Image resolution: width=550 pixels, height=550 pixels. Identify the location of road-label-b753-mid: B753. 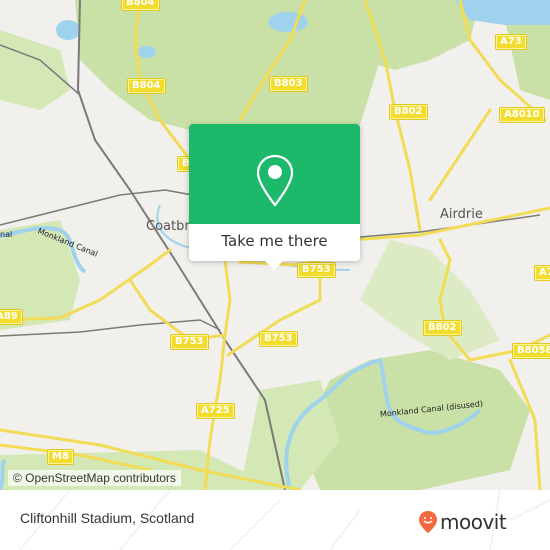
(278, 339).